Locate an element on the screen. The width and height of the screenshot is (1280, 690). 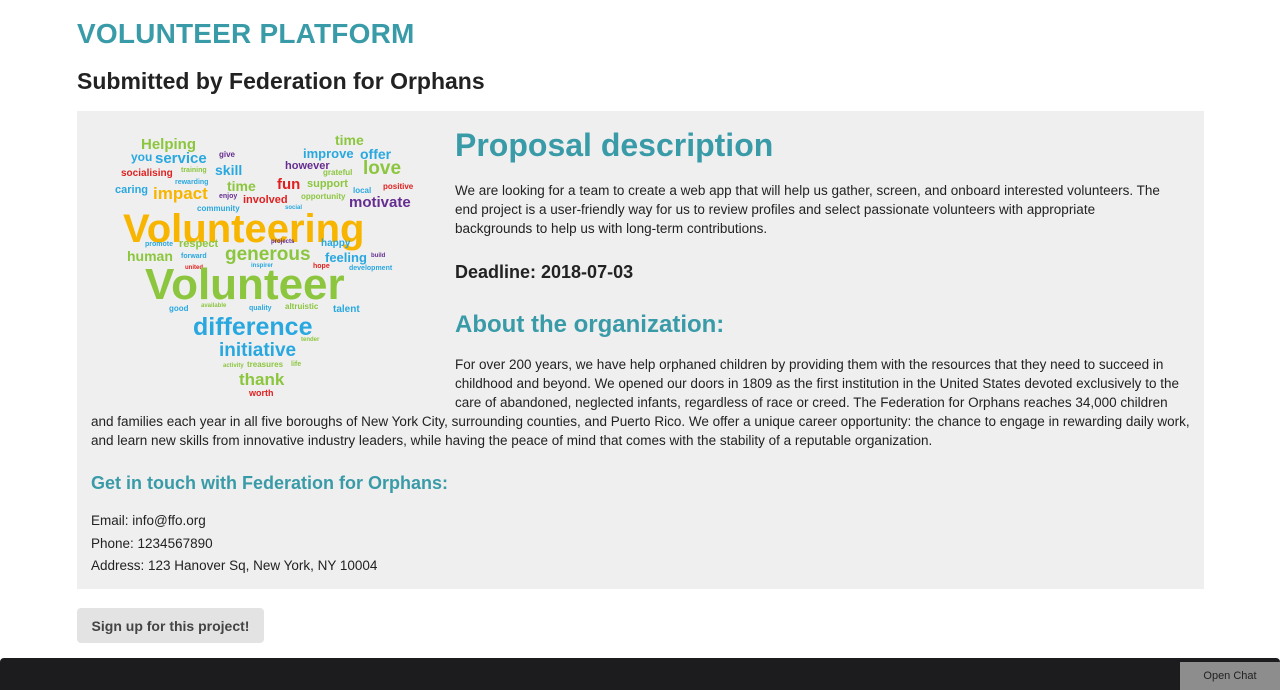
image-wrap-spacer is located at coordinates (273, 383).